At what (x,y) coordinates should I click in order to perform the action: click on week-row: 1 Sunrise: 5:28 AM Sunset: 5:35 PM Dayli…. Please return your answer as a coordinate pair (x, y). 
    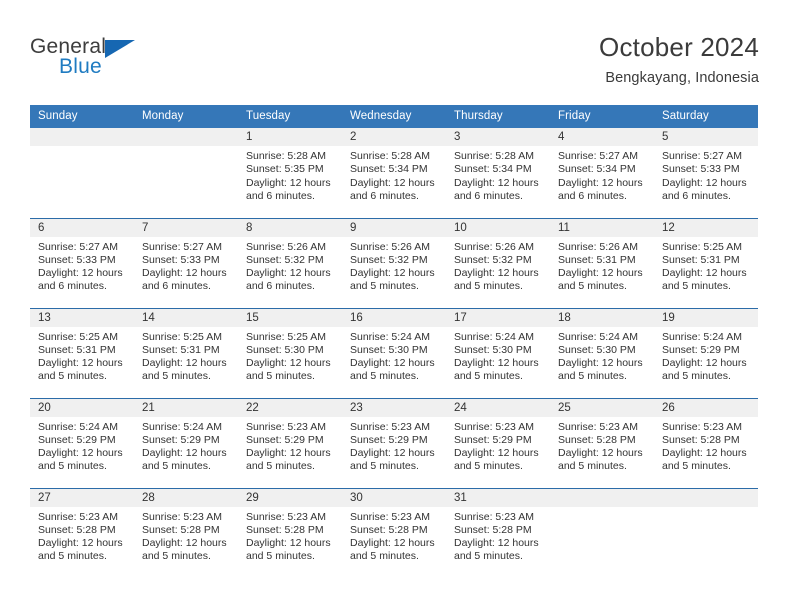
    Looking at the image, I should click on (394, 173).